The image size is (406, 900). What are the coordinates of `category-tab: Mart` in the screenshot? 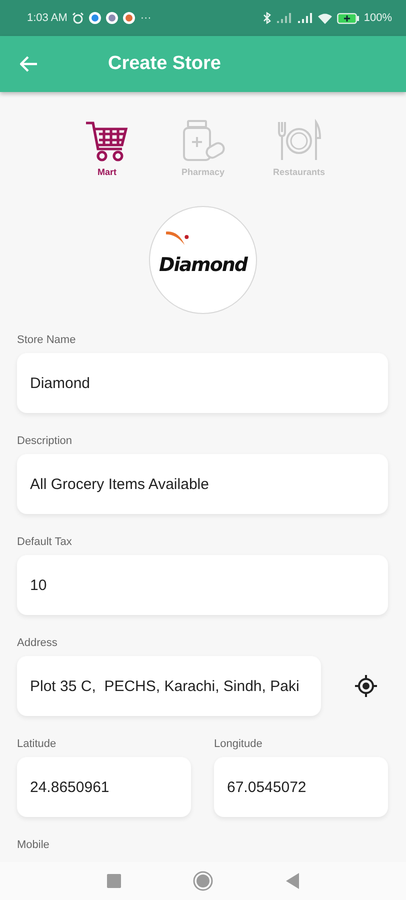 It's located at (107, 148).